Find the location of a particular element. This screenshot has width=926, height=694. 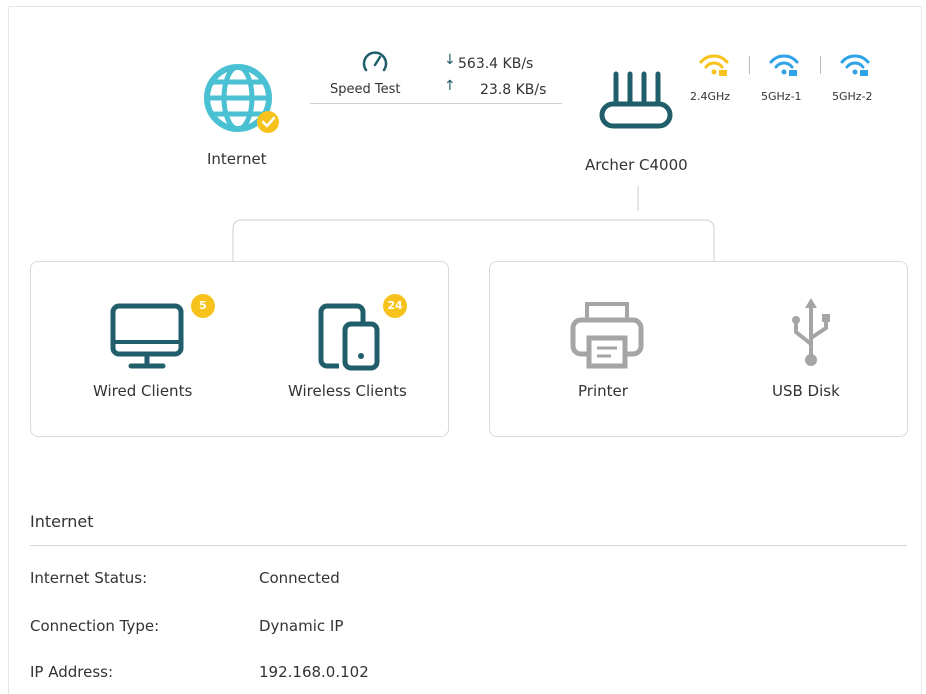

info-label: IP Address: is located at coordinates (72, 672).